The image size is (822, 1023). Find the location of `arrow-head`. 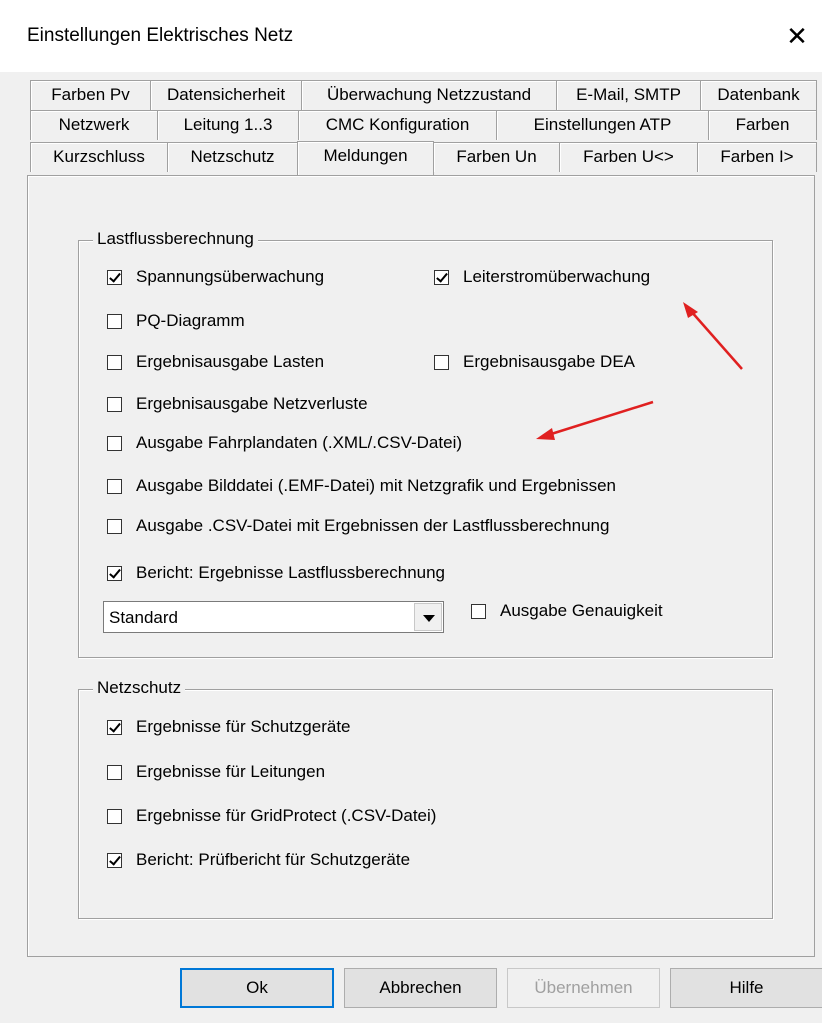

arrow-head is located at coordinates (545, 434).